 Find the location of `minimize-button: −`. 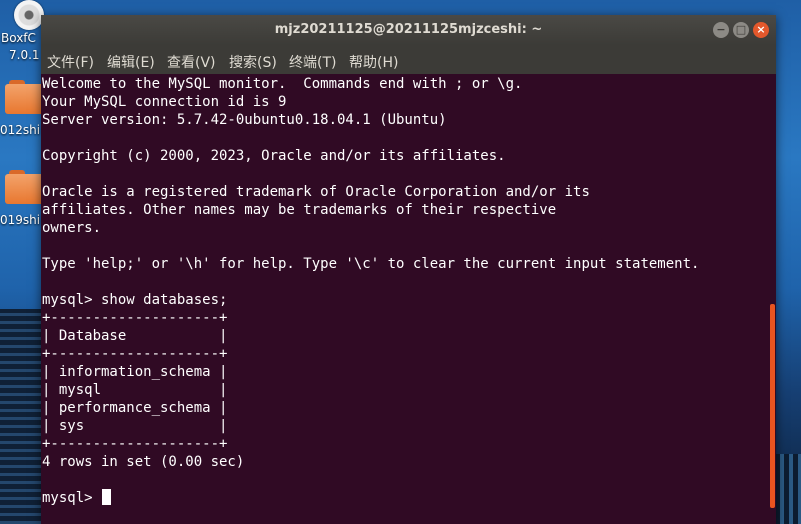

minimize-button: − is located at coordinates (721, 30).